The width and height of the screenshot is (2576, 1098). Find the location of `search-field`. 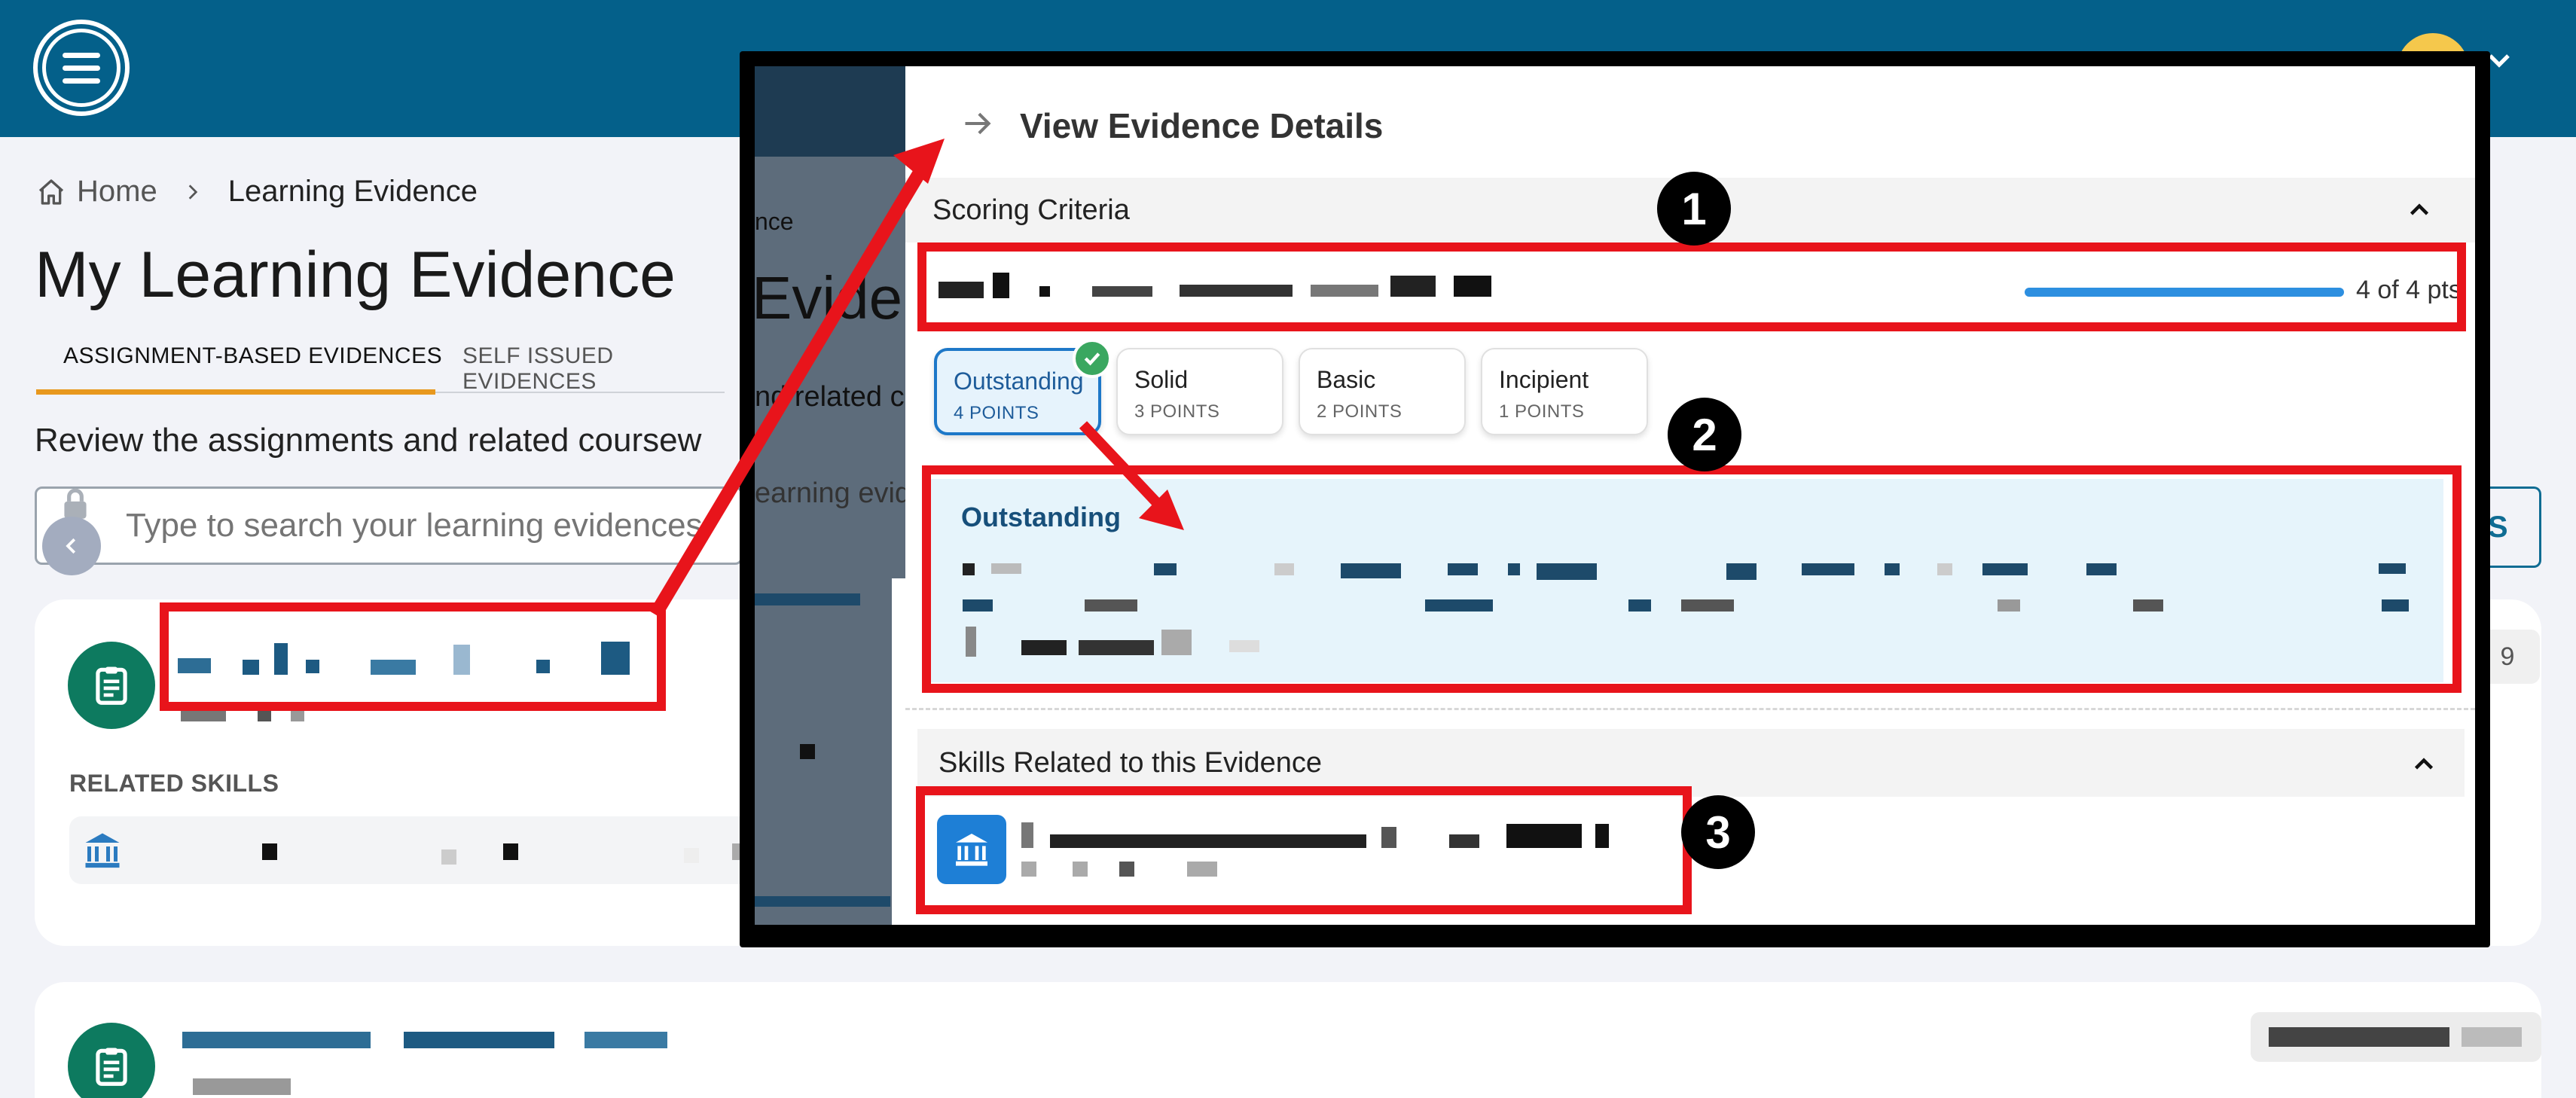

search-field is located at coordinates (389, 525).